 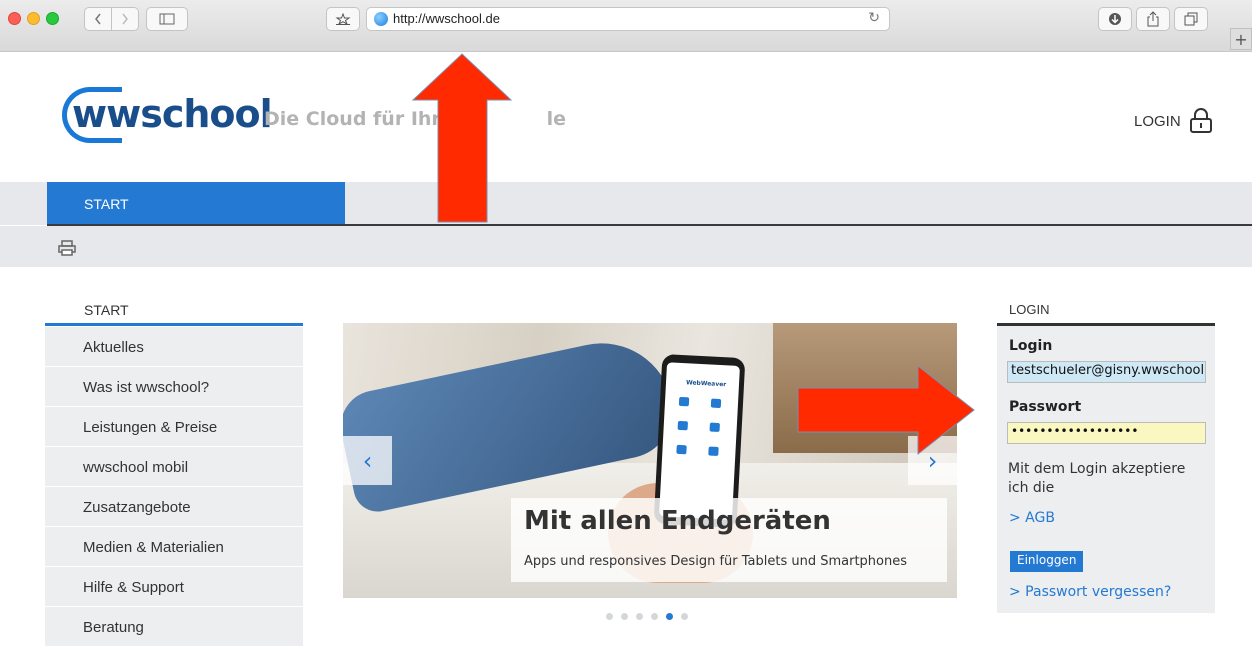 I want to click on downloads-button, so click(x=1115, y=19).